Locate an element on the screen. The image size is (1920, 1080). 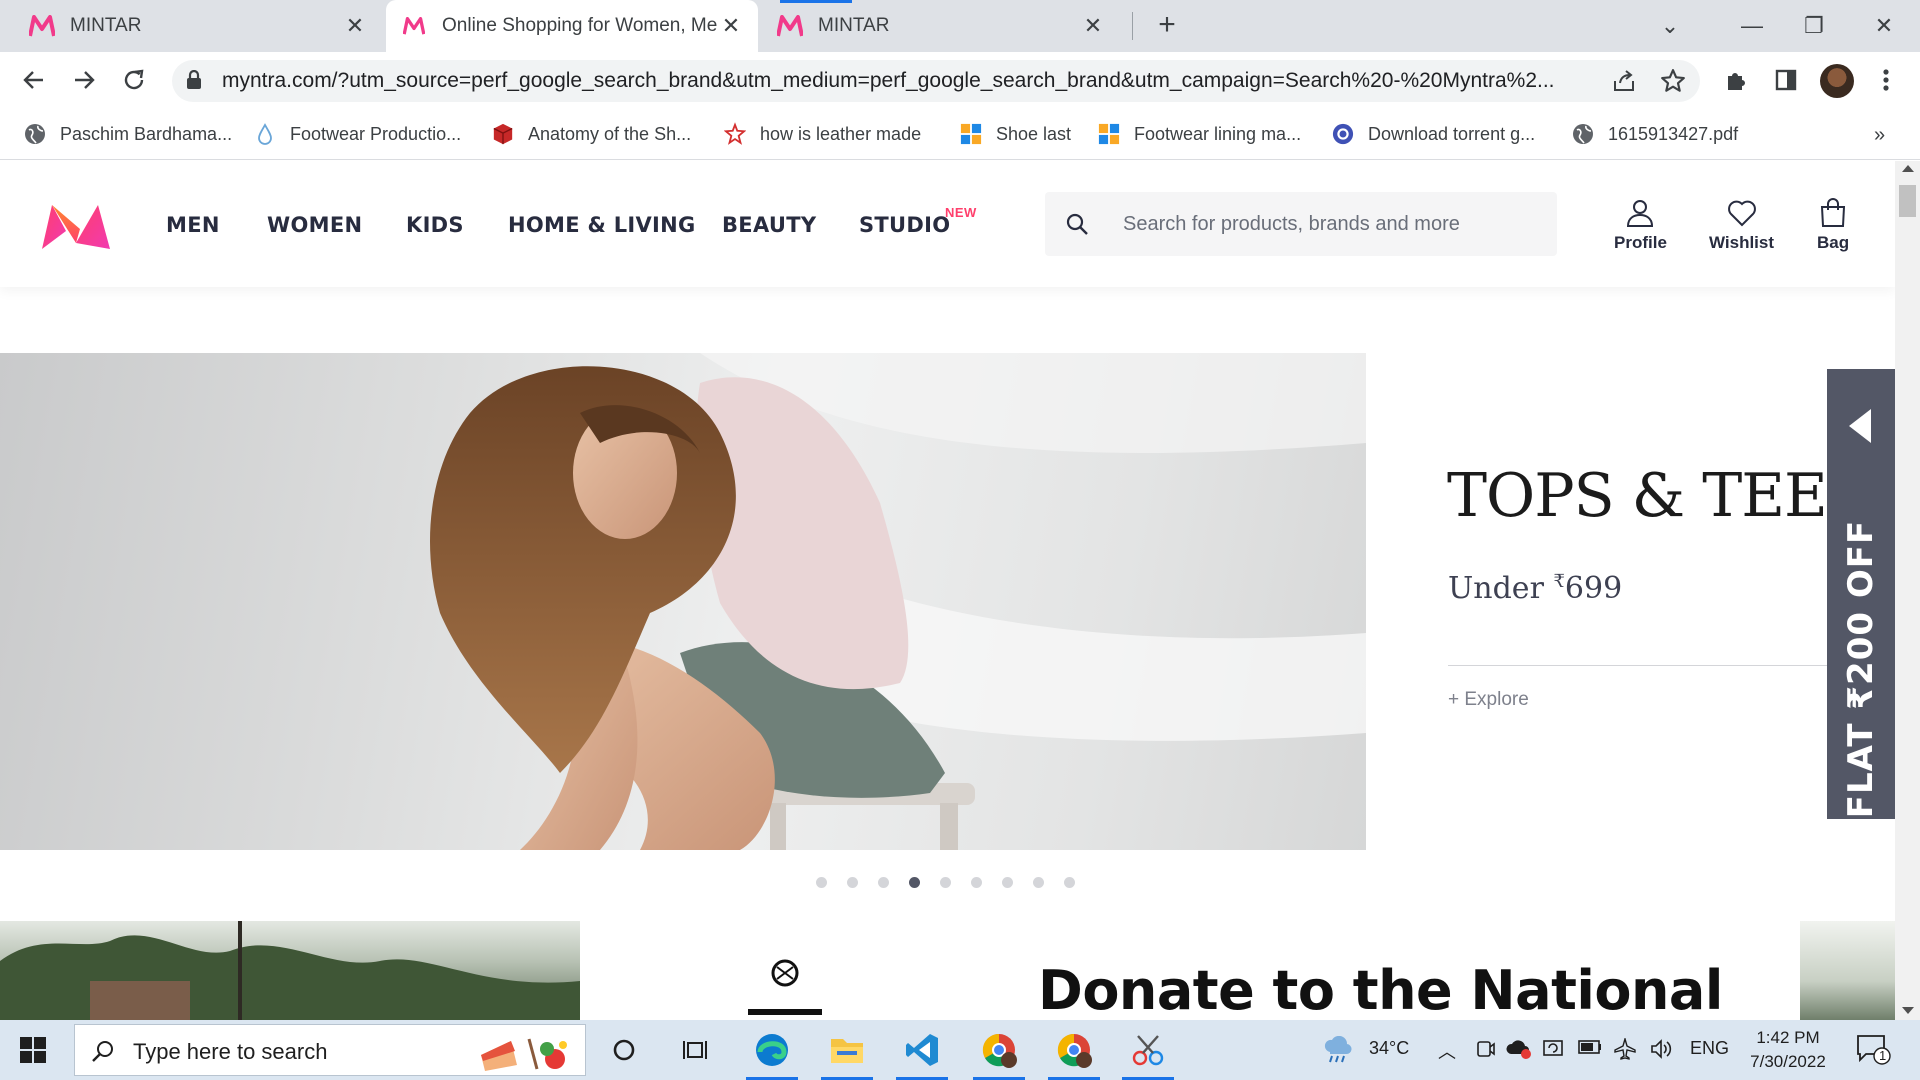
extensions-puzzle-icon is located at coordinates (1736, 80).